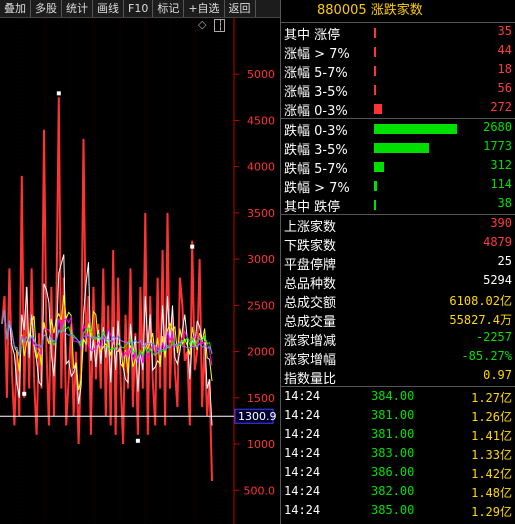 The width and height of the screenshot is (515, 524). I want to click on y-tick-label: 1000, so click(261, 444).